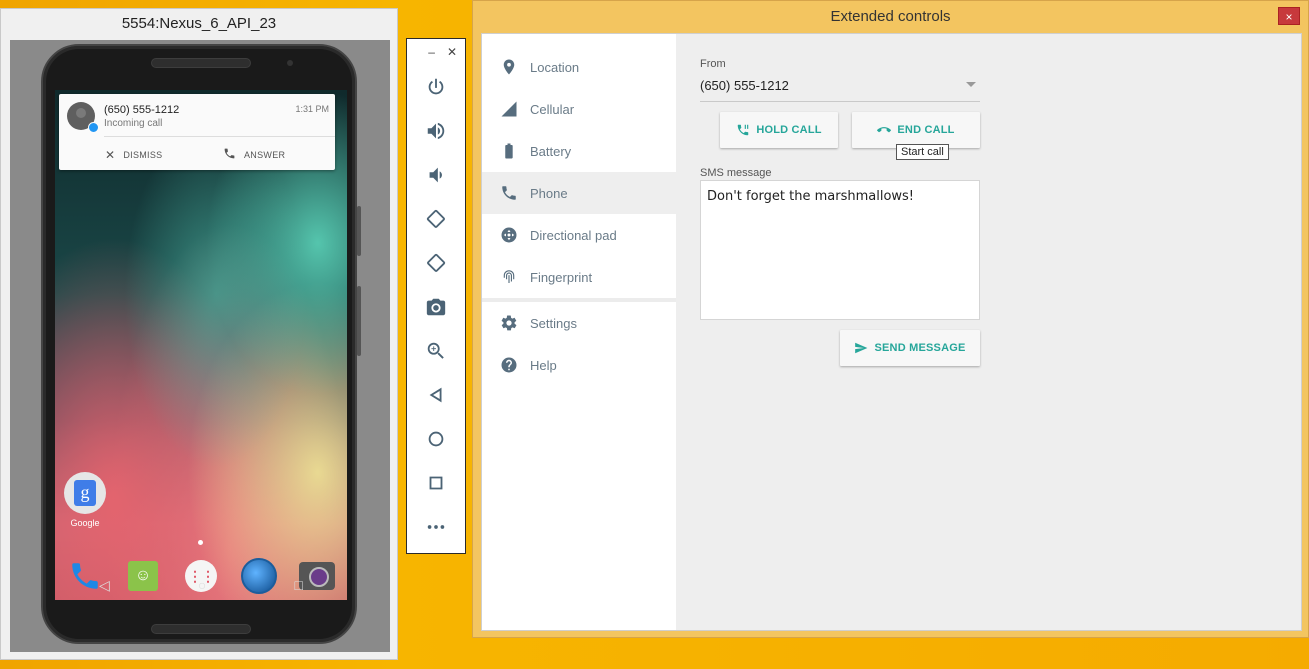 This screenshot has height=669, width=1309. I want to click on nav-directional-pad: Directional pad, so click(579, 235).